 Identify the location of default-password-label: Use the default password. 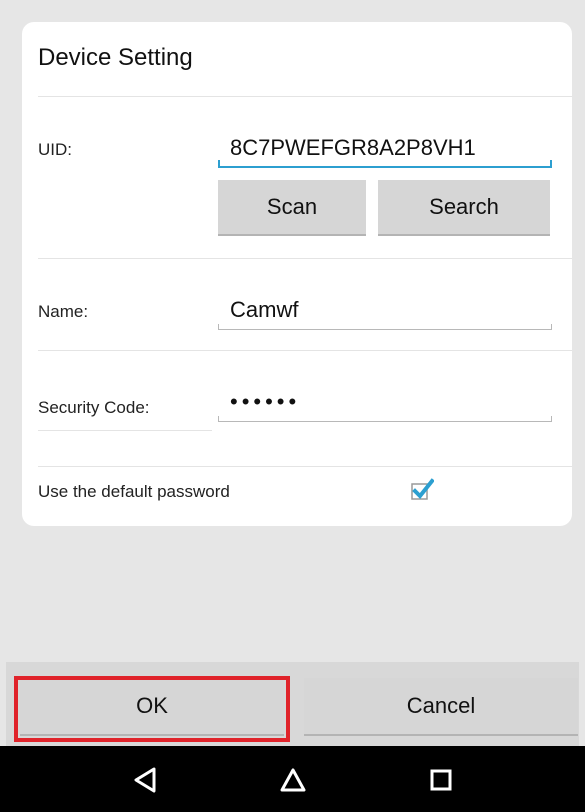
(134, 491).